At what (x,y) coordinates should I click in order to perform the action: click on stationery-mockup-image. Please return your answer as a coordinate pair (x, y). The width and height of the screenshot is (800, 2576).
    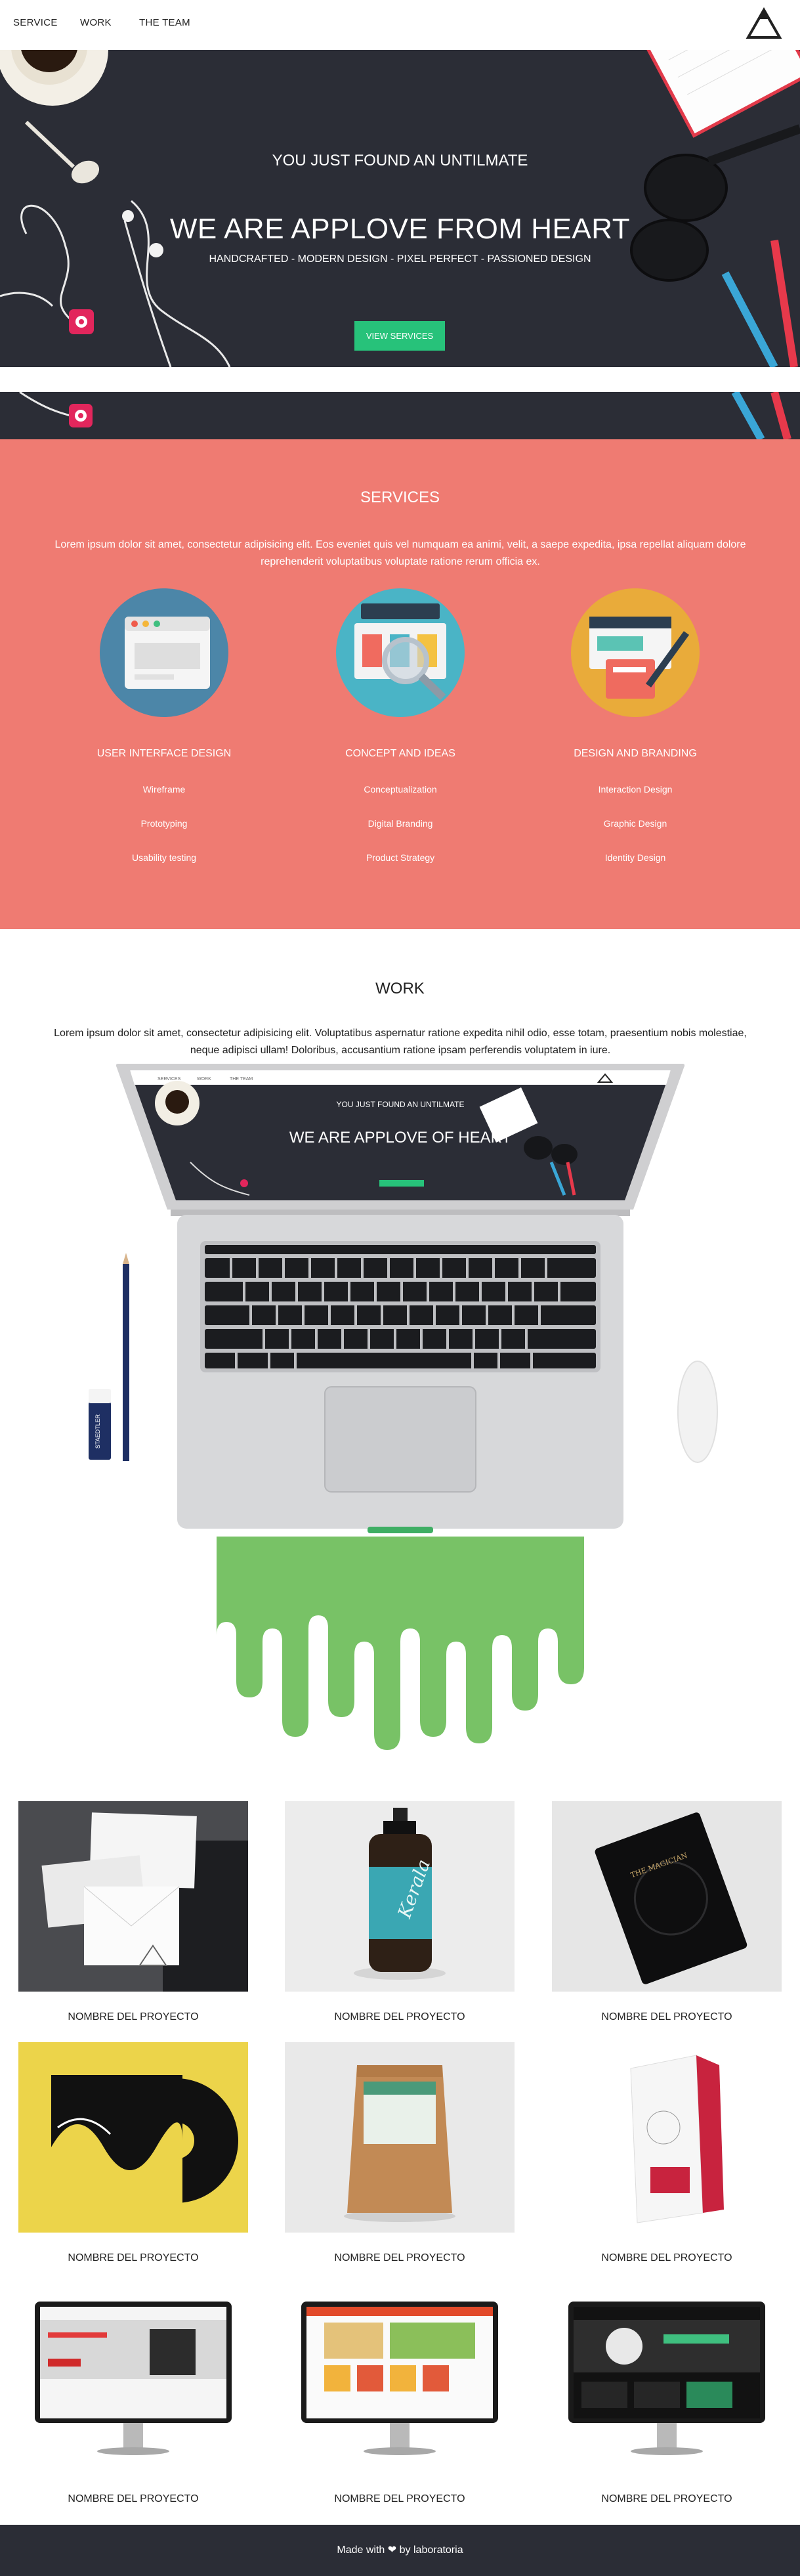
    Looking at the image, I should click on (133, 1897).